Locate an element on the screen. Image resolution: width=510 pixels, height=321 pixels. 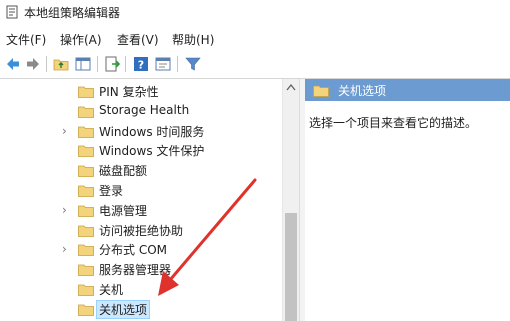
tree-item-label: Storage Health is located at coordinates (144, 109).